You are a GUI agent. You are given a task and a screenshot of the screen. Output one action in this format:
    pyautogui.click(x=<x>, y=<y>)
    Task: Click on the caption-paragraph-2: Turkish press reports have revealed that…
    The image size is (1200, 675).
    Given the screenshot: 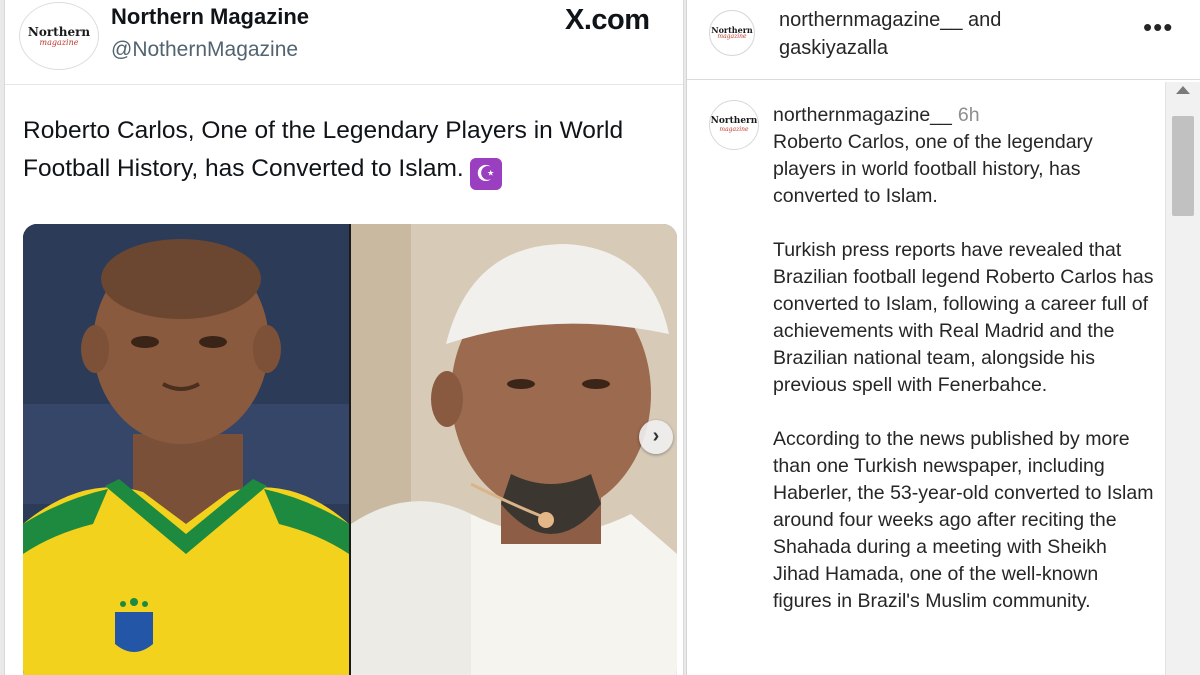 What is the action you would take?
    pyautogui.click(x=963, y=317)
    